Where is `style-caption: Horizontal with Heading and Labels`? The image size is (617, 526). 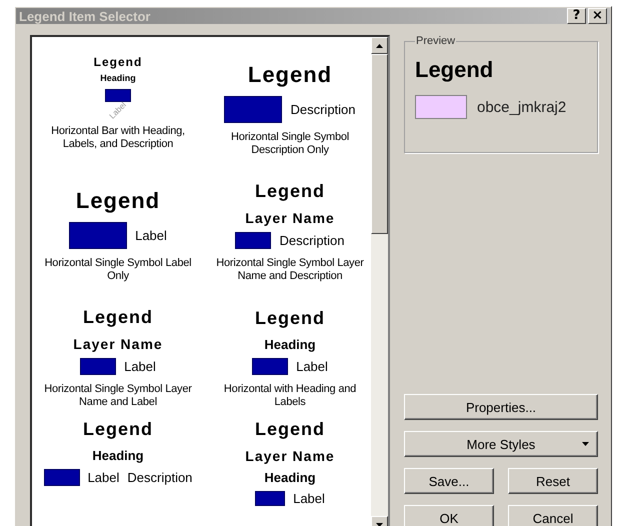 style-caption: Horizontal with Heading and Labels is located at coordinates (290, 396).